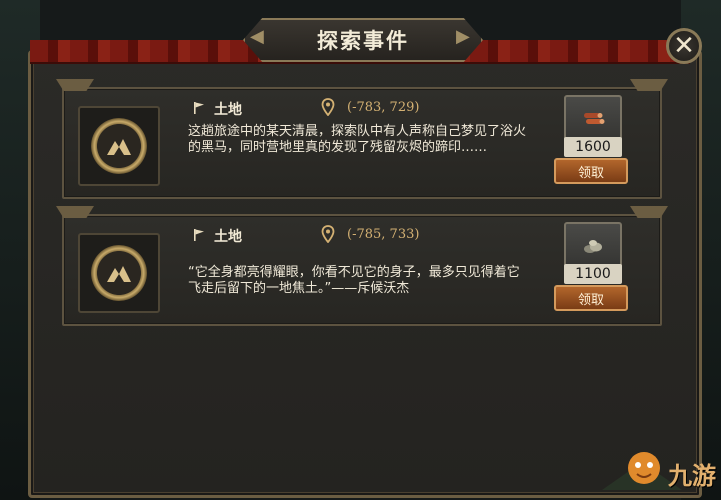  Describe the element at coordinates (383, 234) in the screenshot. I see `location-coordinates: (-785, 733)` at that location.